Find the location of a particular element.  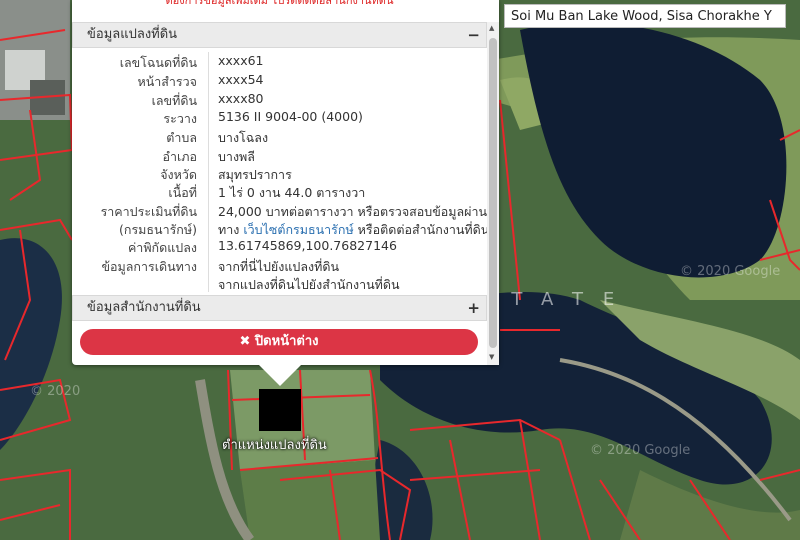

scroll-down-icon: ▼ is located at coordinates (491, 357).